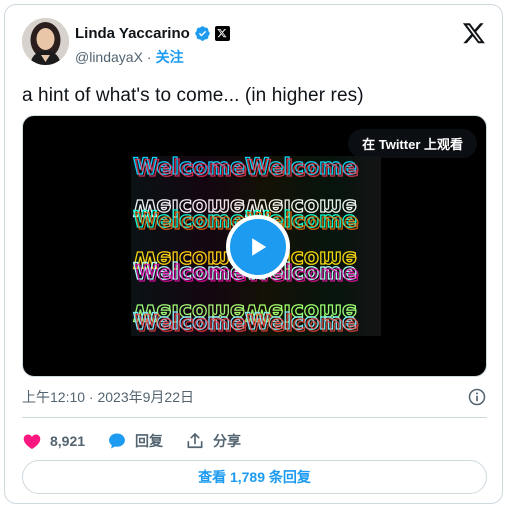 This screenshot has height=508, width=507. What do you see at coordinates (474, 33) in the screenshot?
I see `x-logo-icon` at bounding box center [474, 33].